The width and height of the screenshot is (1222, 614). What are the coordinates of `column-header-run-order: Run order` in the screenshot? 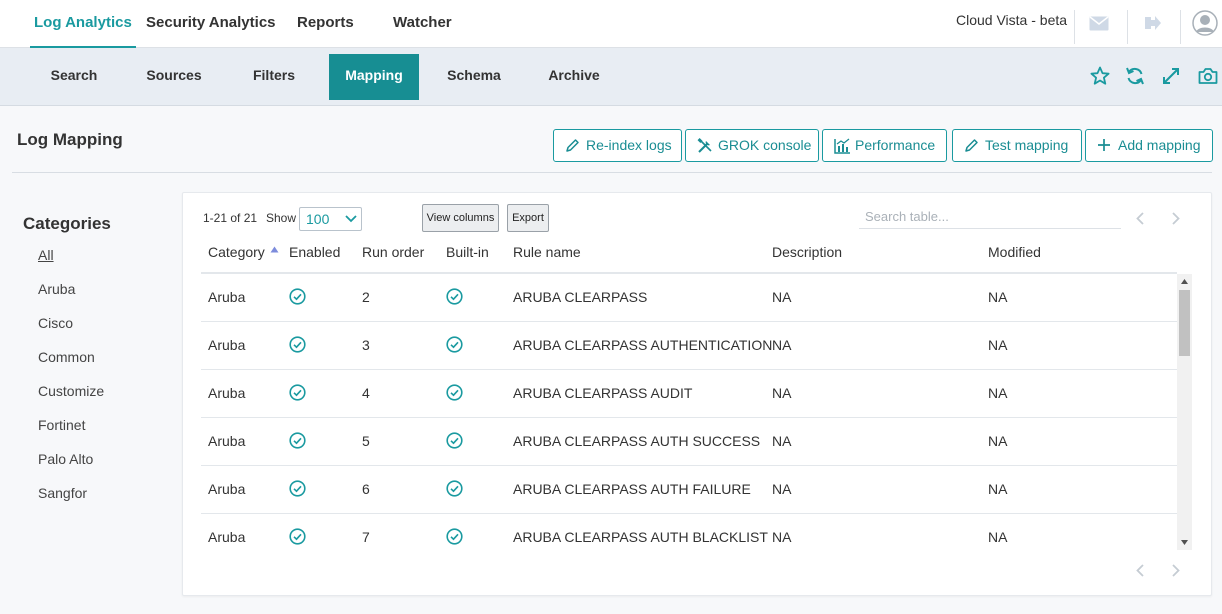 It's located at (393, 252).